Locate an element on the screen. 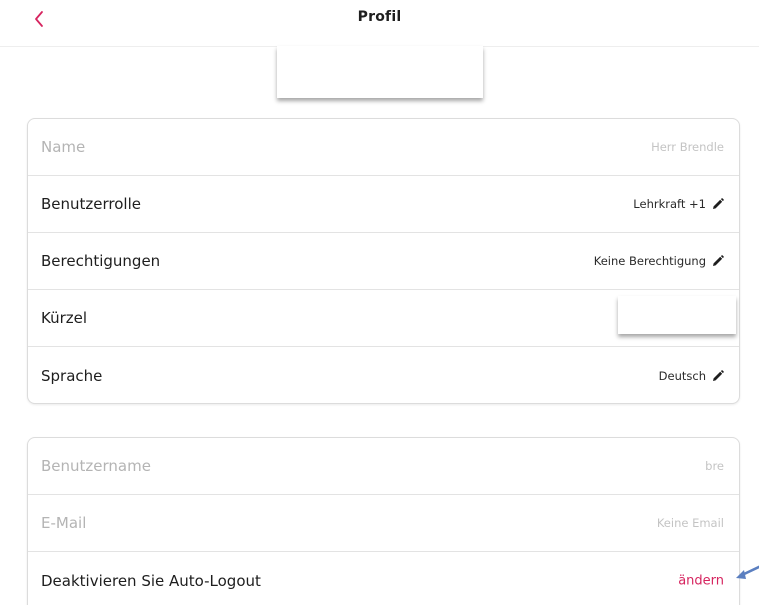 This screenshot has height=605, width=759. sprache-value: Deutsch is located at coordinates (682, 375).